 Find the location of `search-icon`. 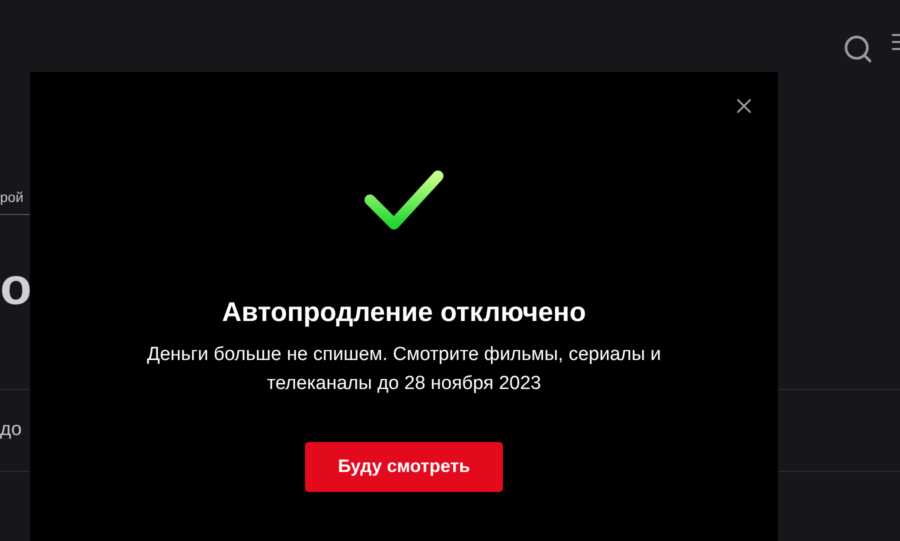

search-icon is located at coordinates (858, 49).